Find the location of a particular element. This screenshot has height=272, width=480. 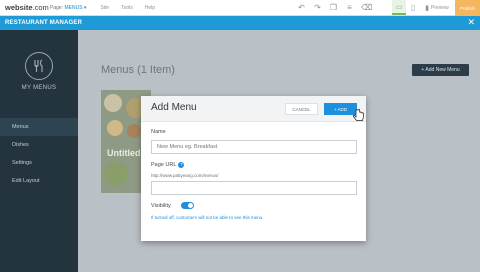

undo-icon: ↶ is located at coordinates (301, 7).